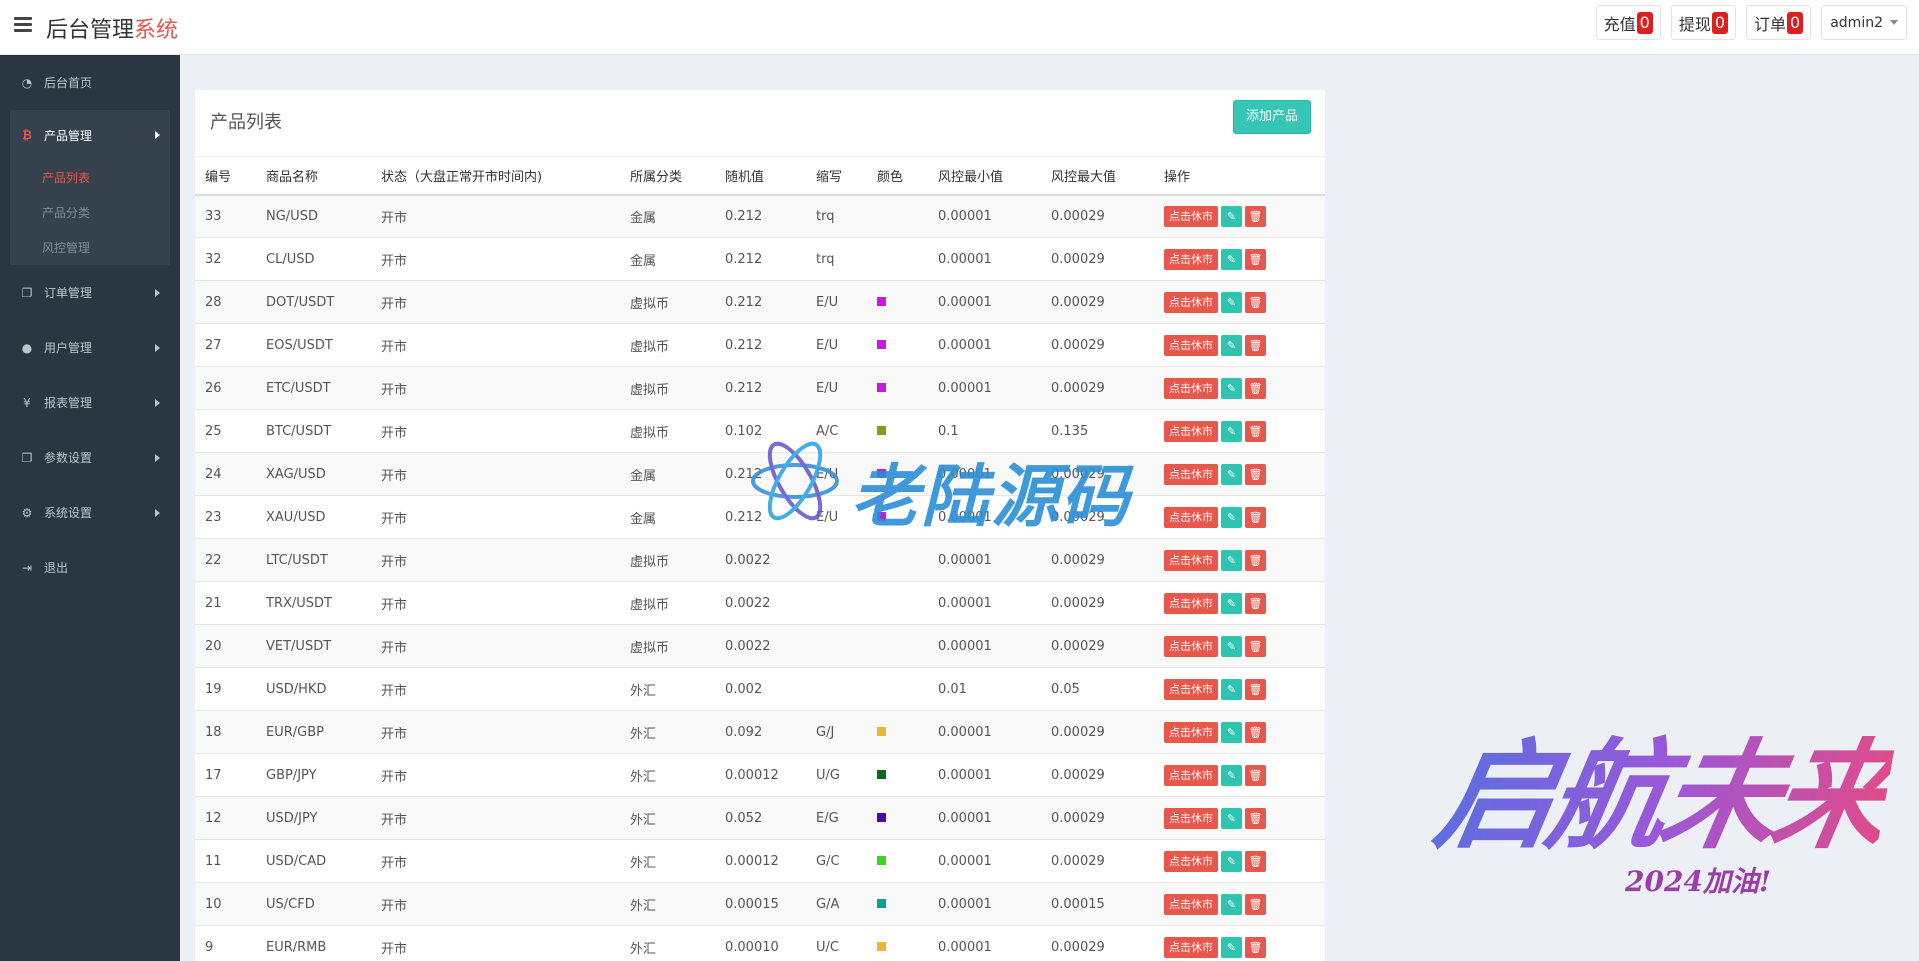 This screenshot has height=961, width=1919. What do you see at coordinates (225, 904) in the screenshot?
I see `cell-id: 10` at bounding box center [225, 904].